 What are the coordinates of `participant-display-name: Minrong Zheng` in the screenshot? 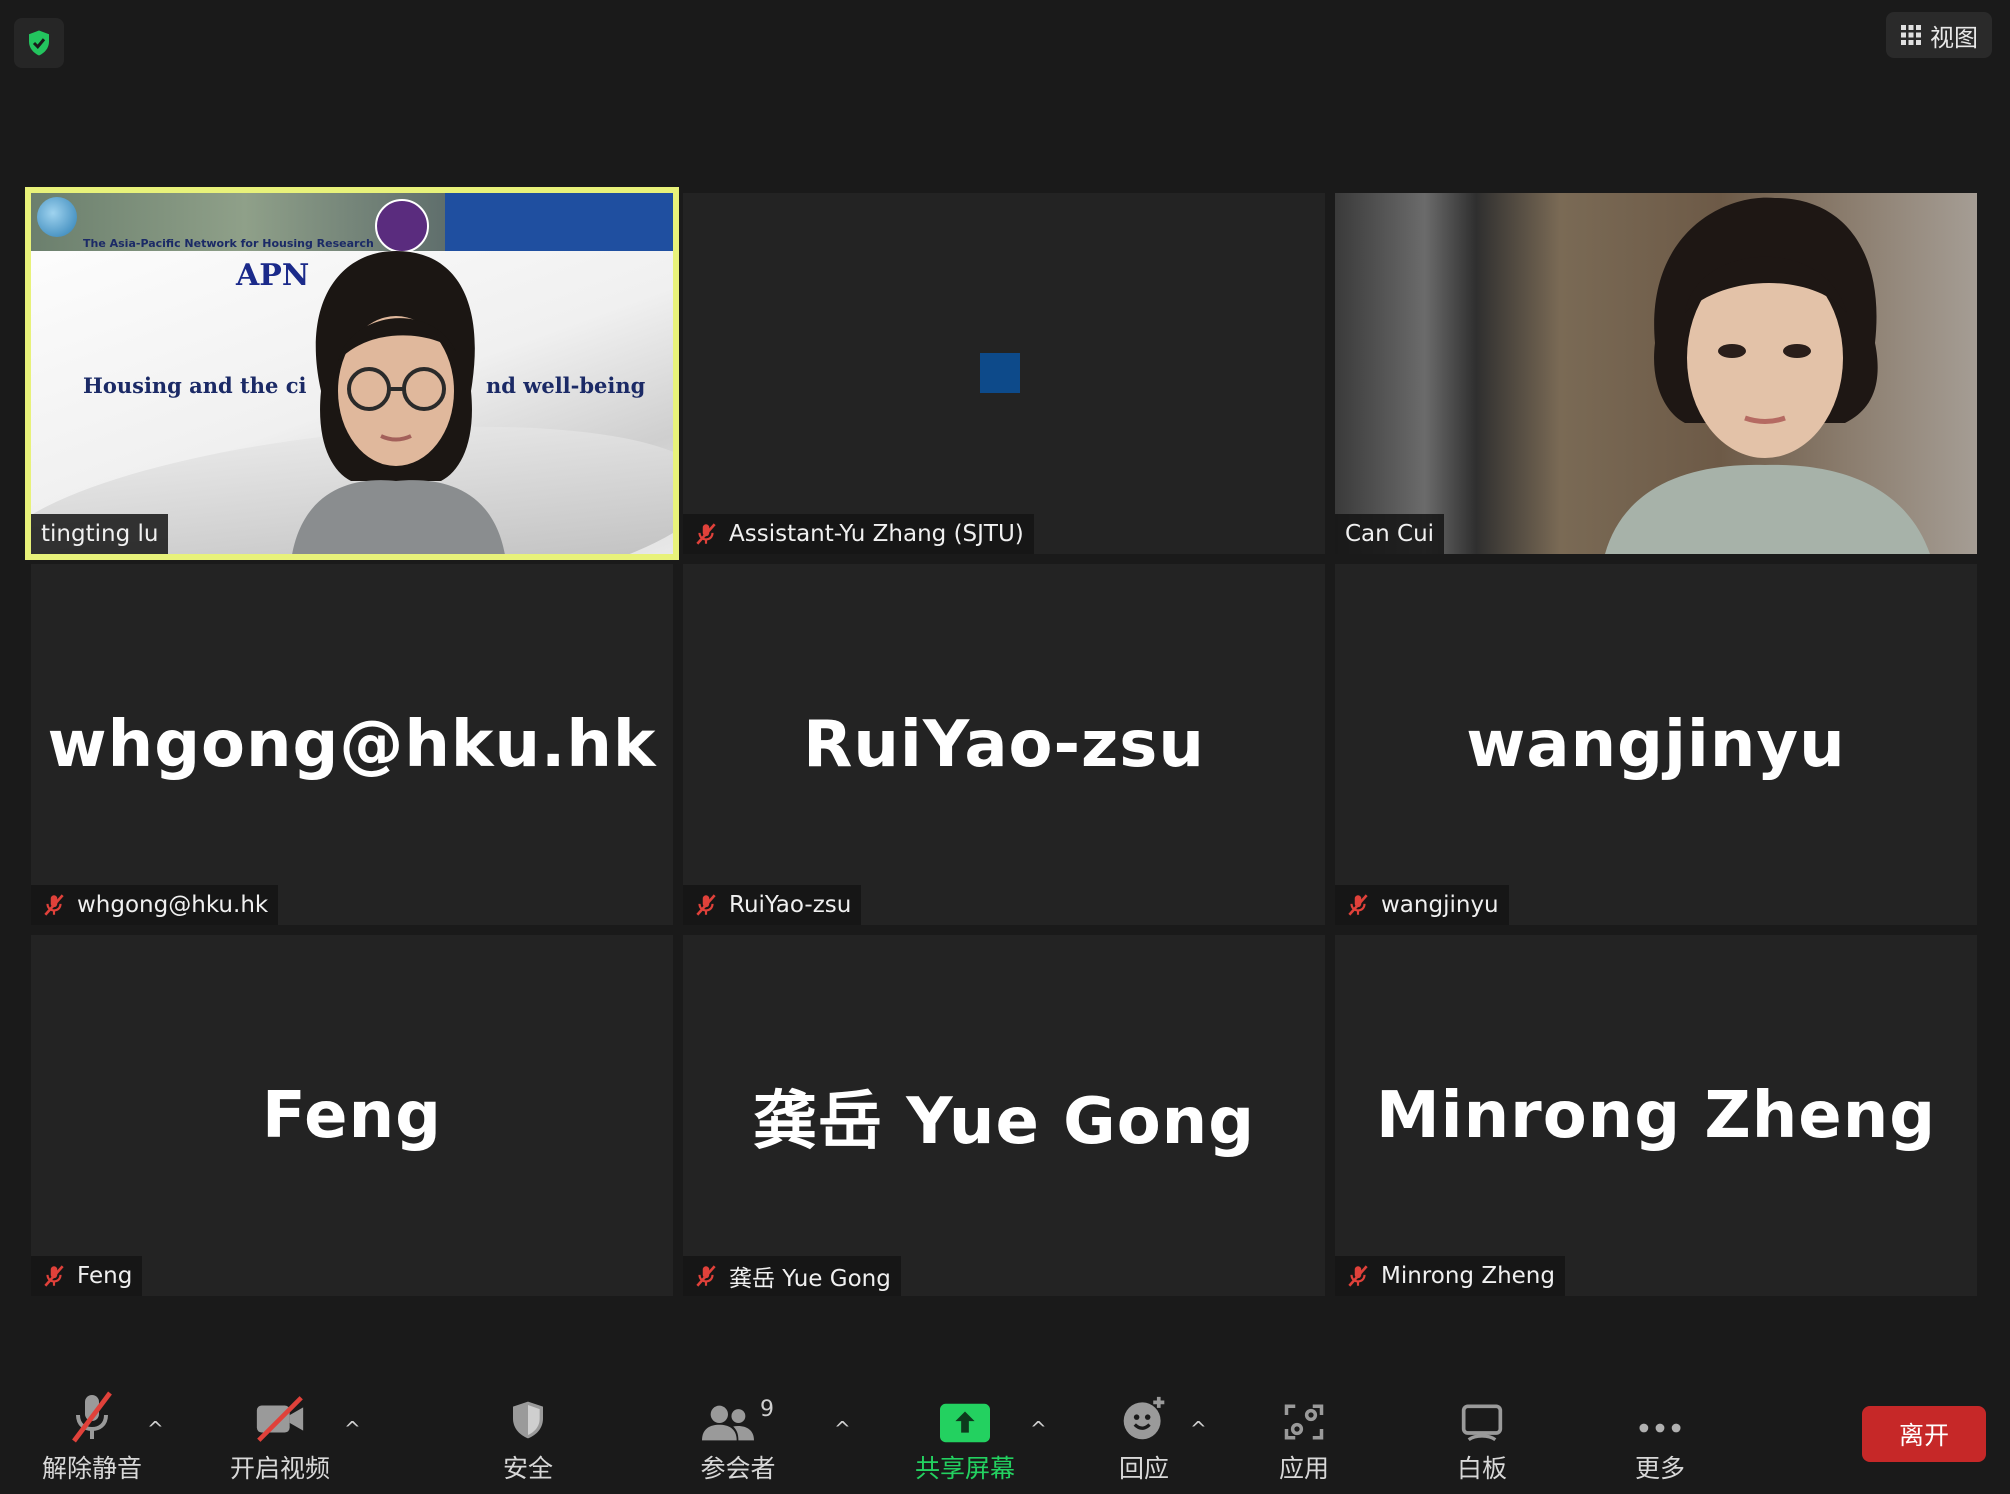 It's located at (1656, 1115).